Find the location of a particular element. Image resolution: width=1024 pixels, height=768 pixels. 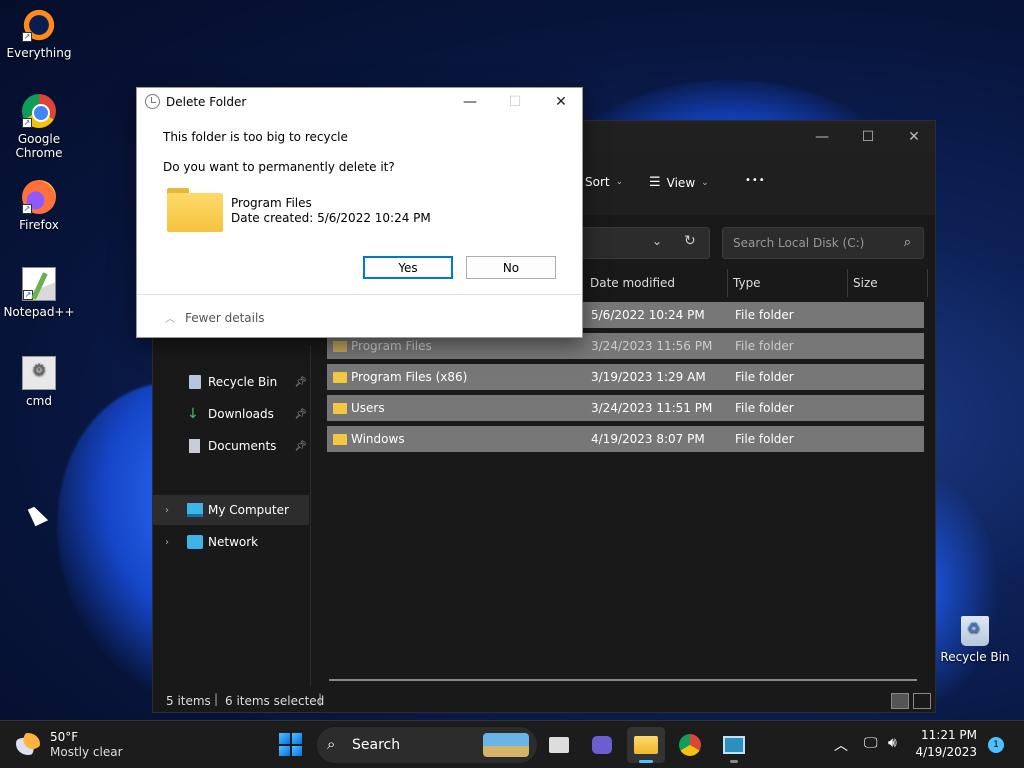

column-header-type: Type is located at coordinates (790, 283).